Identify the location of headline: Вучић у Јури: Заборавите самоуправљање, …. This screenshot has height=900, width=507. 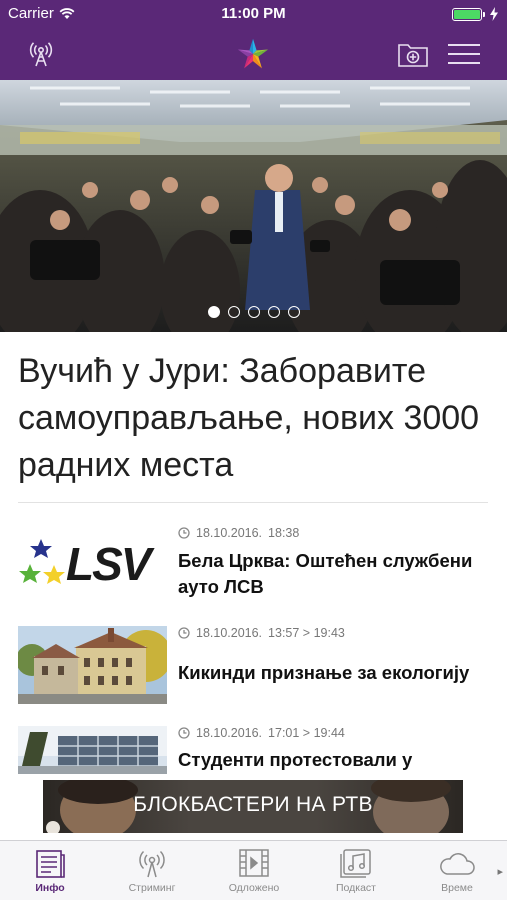
(253, 418).